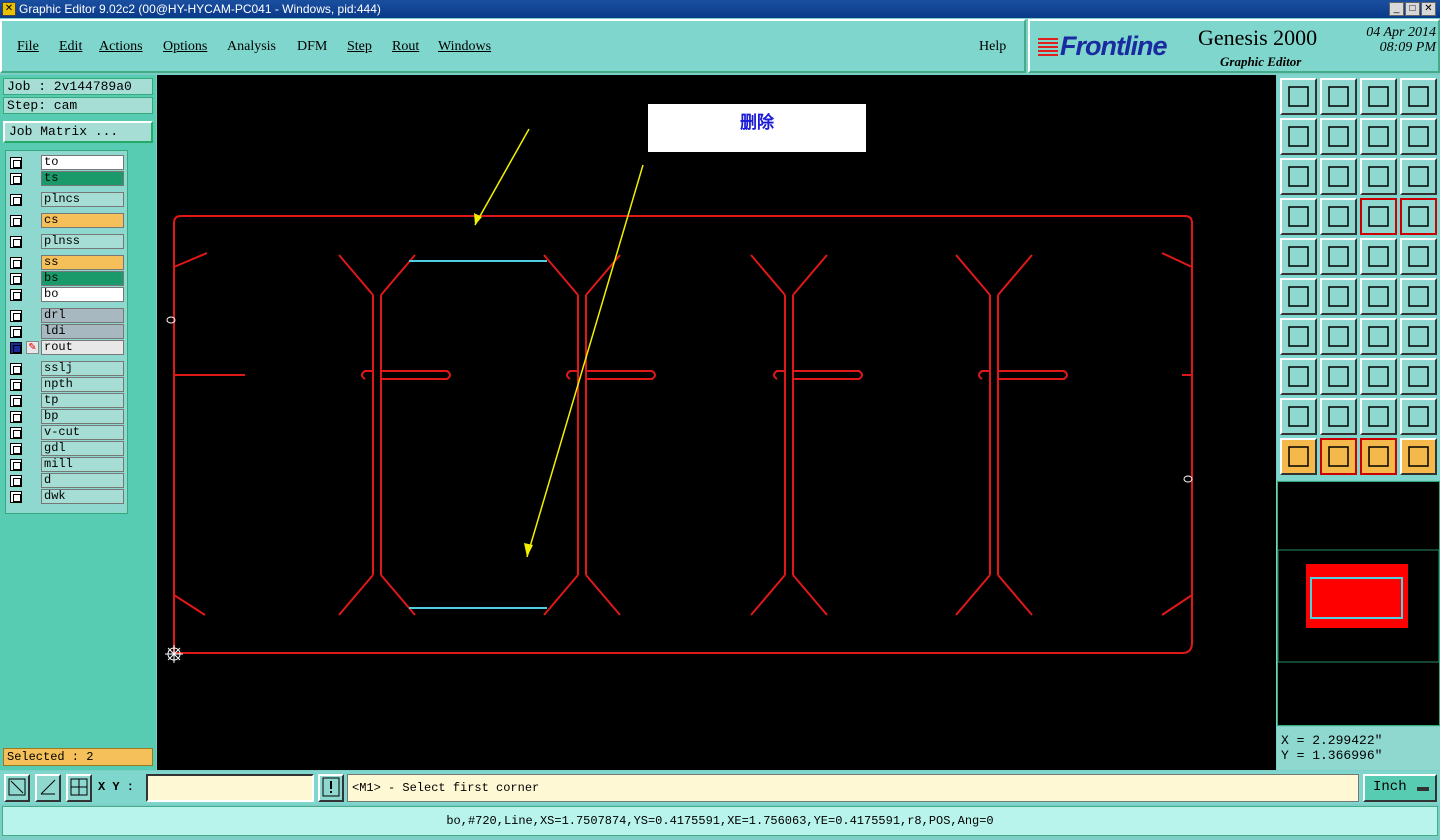 This screenshot has height=840, width=1440. What do you see at coordinates (331, 788) in the screenshot?
I see `alert-button` at bounding box center [331, 788].